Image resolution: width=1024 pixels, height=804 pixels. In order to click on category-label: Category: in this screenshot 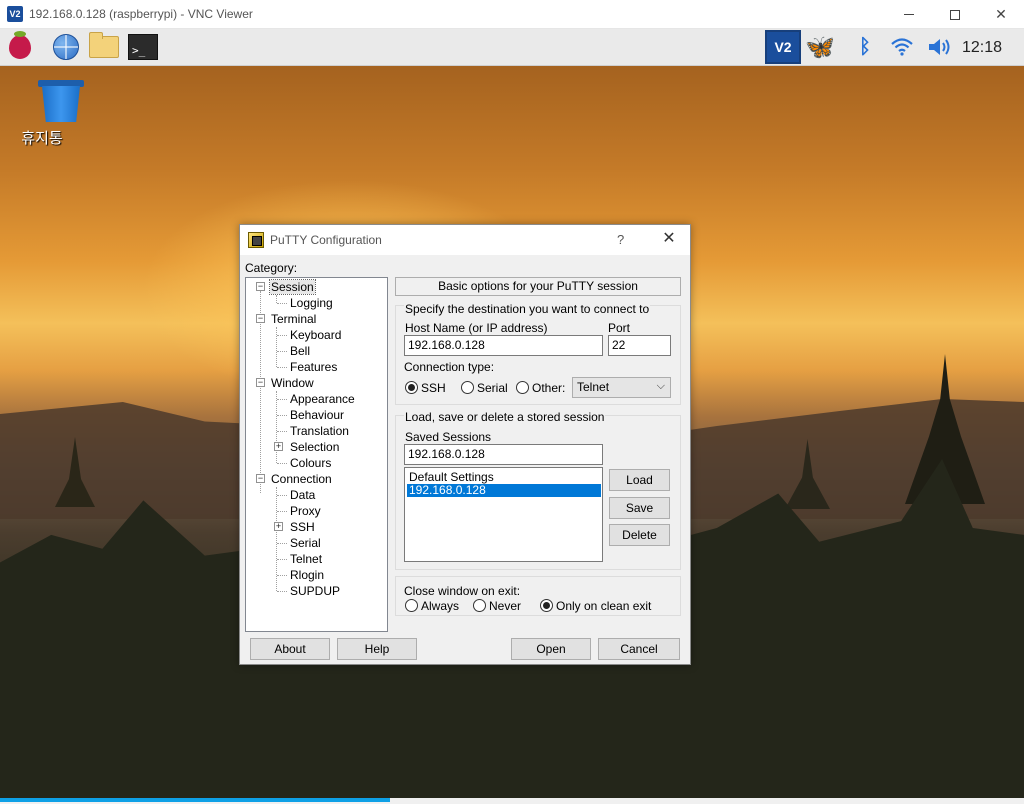, I will do `click(271, 268)`.